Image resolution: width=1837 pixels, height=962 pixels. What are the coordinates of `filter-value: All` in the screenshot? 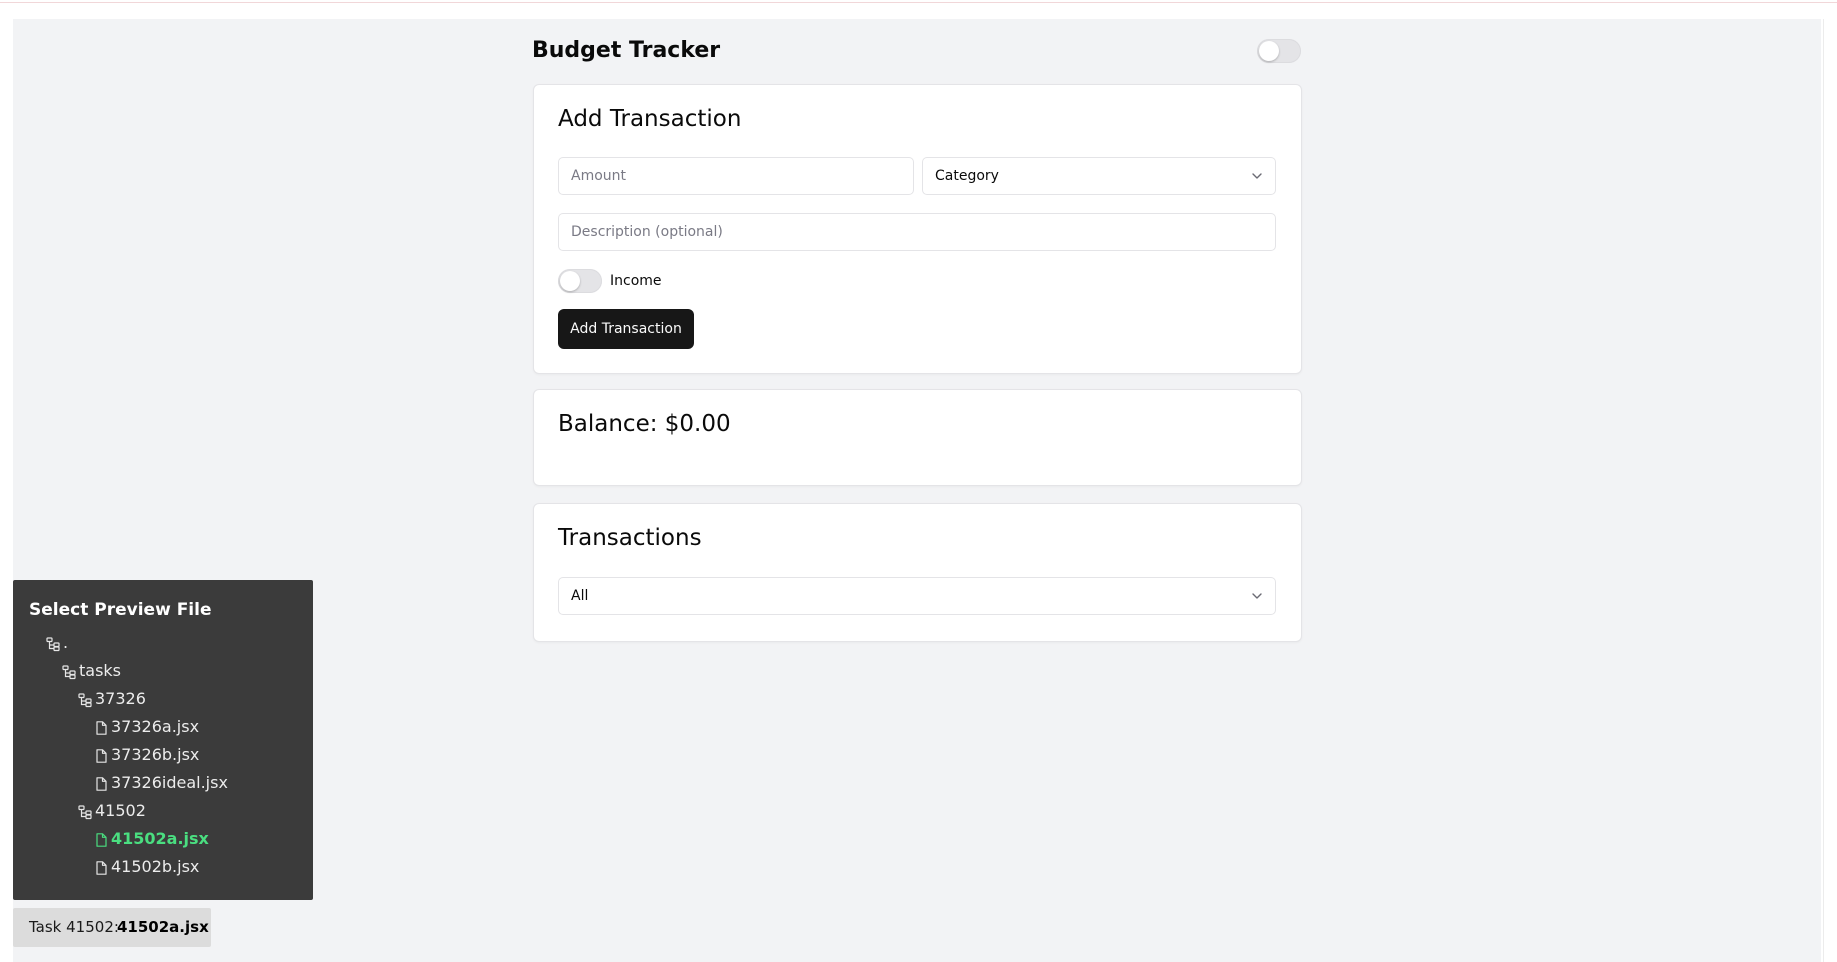 It's located at (580, 596).